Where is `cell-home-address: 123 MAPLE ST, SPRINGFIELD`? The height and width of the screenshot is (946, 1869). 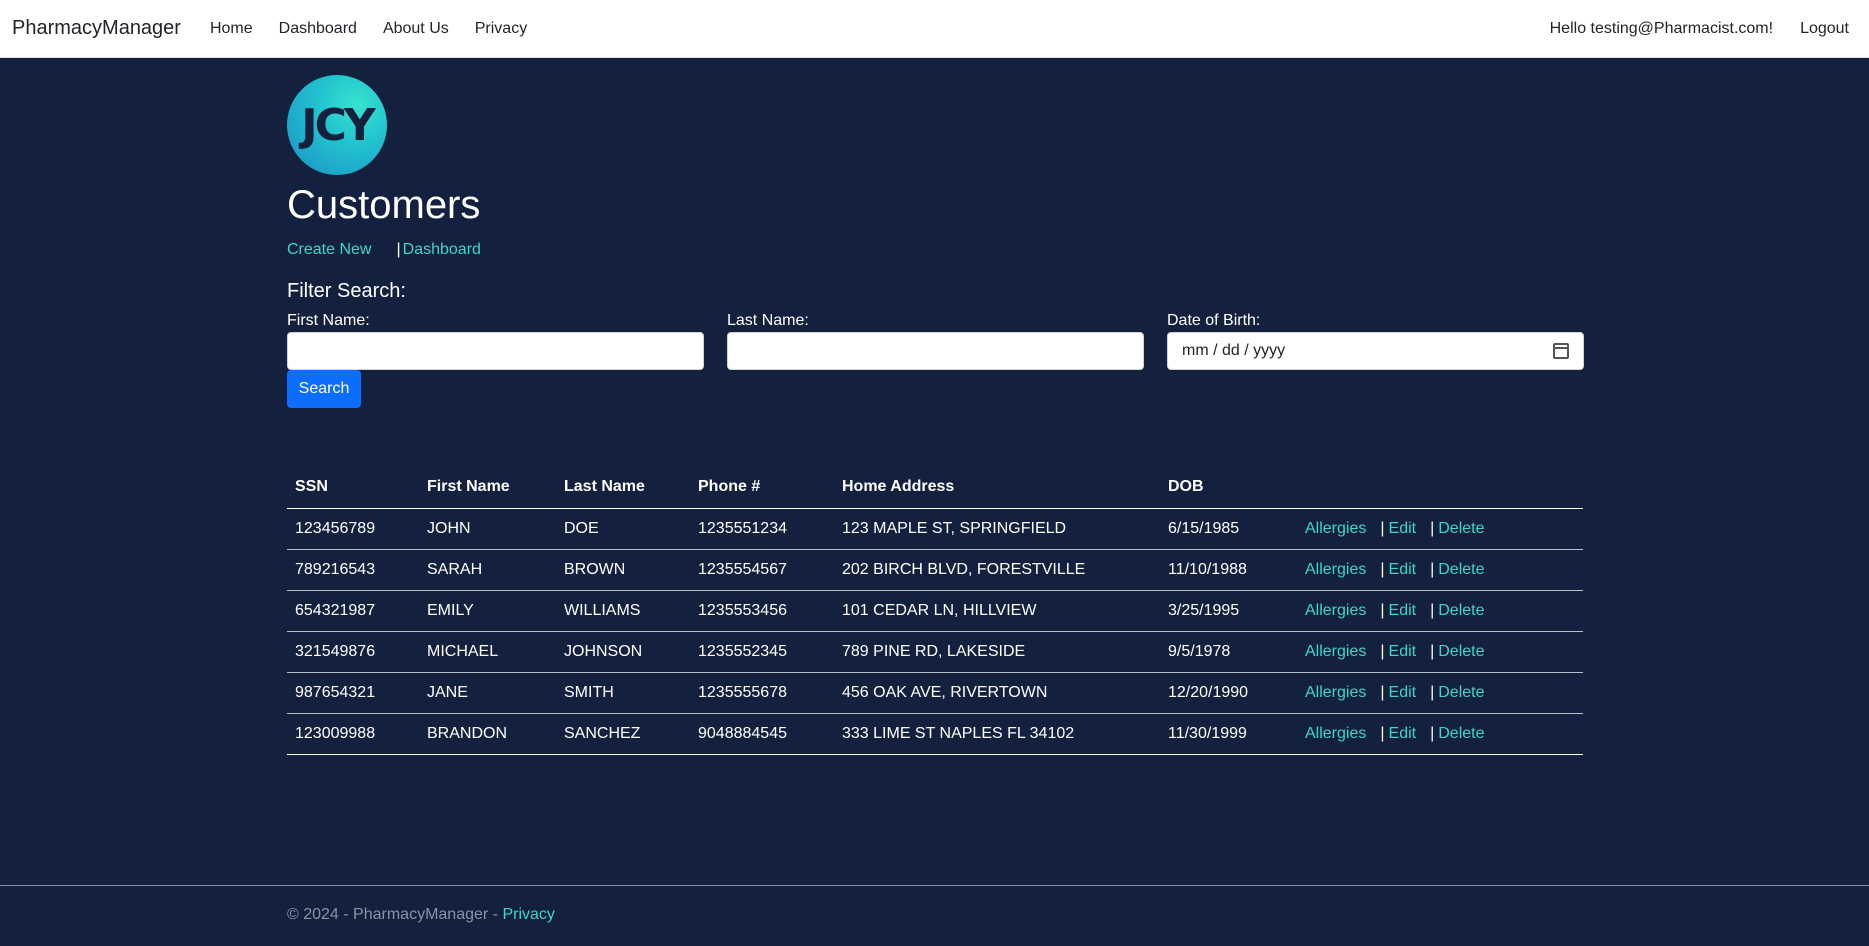
cell-home-address: 123 MAPLE ST, SPRINGFIELD is located at coordinates (997, 529).